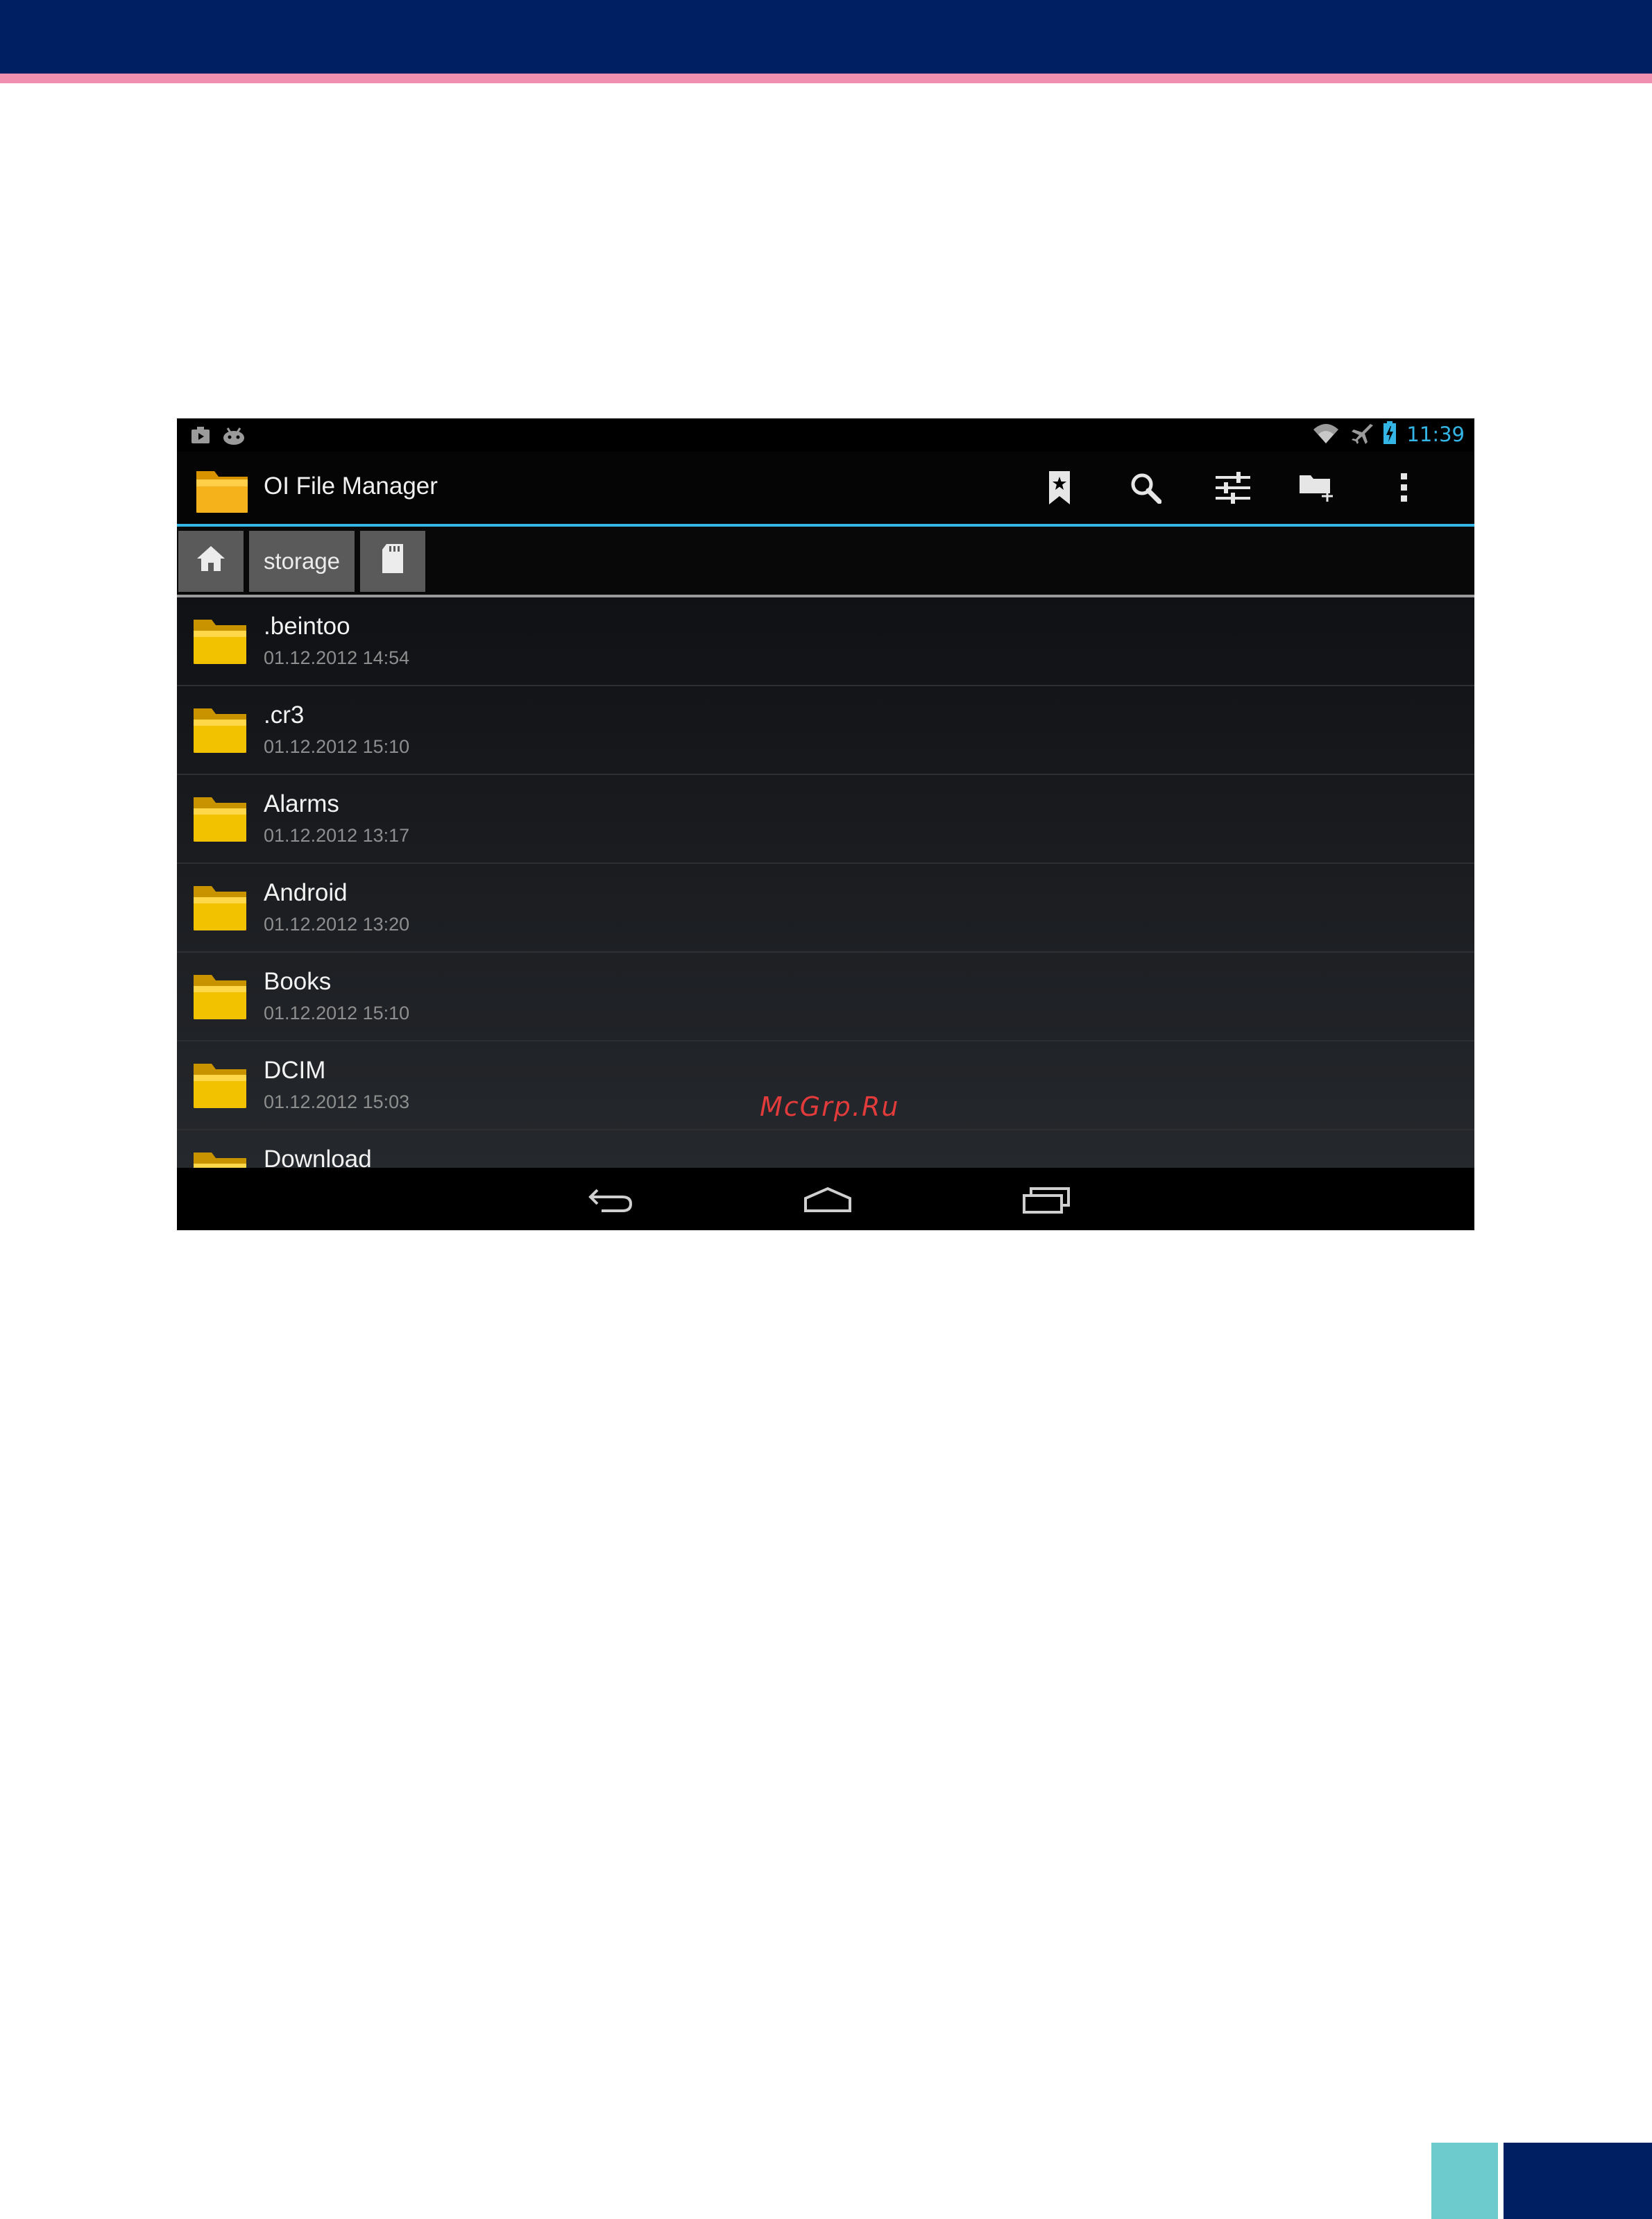 This screenshot has height=2219, width=1652. Describe the element at coordinates (825, 908) in the screenshot. I see `list-item: Android 01.12.2012 13:20` at that location.